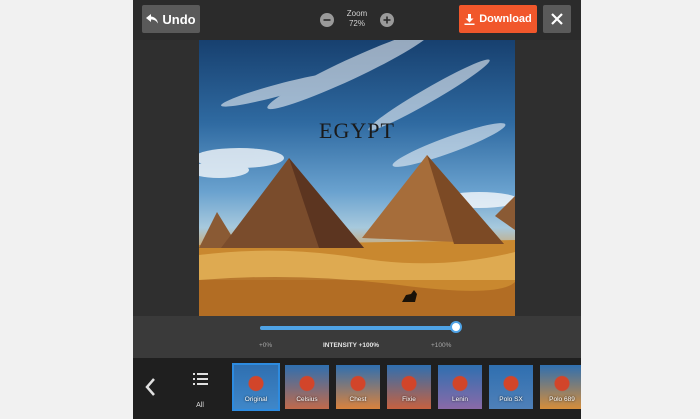 The image size is (700, 419). I want to click on download-button: Download, so click(498, 19).